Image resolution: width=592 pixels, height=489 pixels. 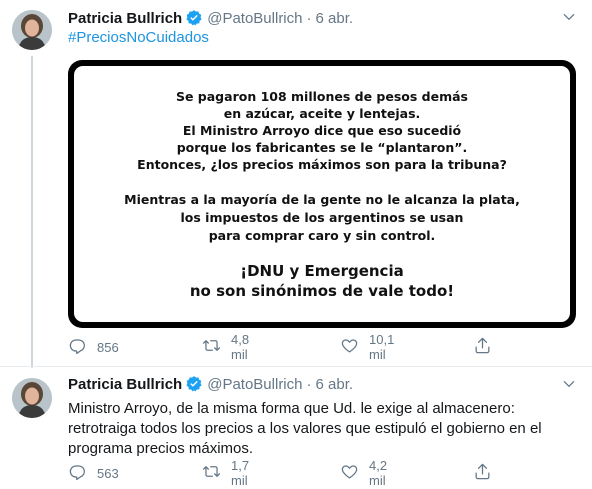 What do you see at coordinates (32, 212) in the screenshot?
I see `thread-line` at bounding box center [32, 212].